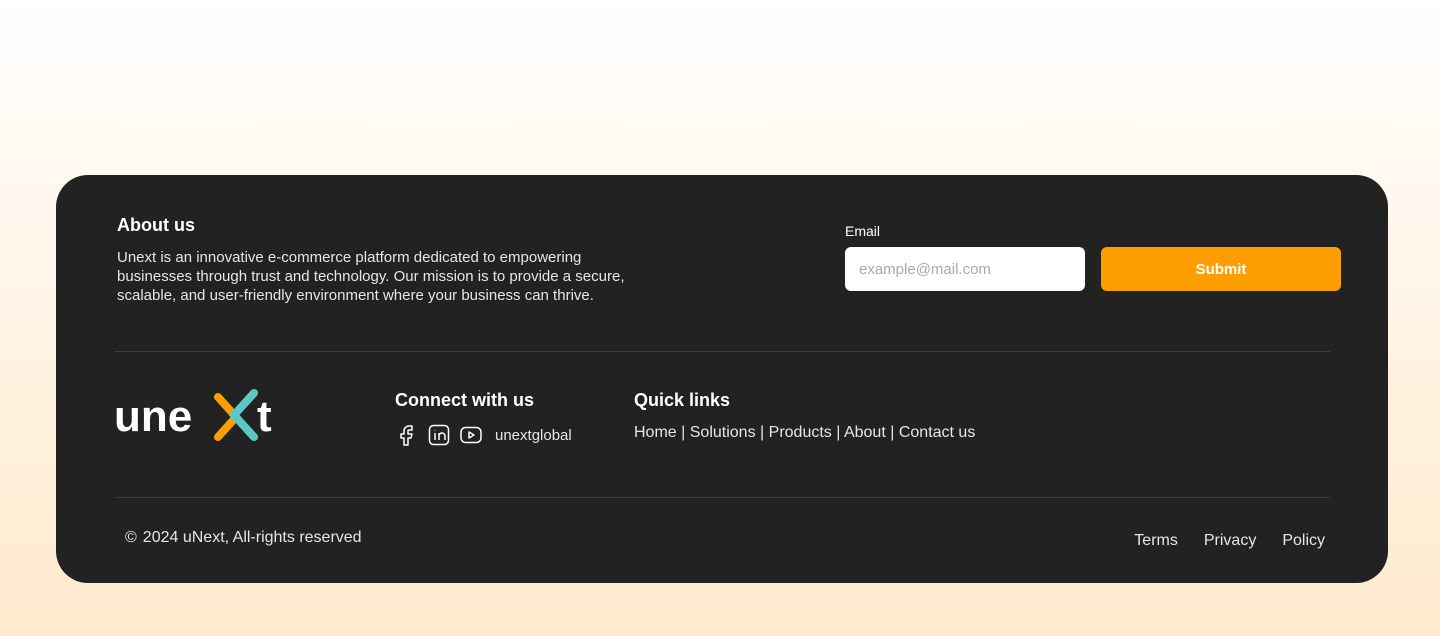 This screenshot has height=636, width=1440. I want to click on quick-link-home: Home, so click(655, 432).